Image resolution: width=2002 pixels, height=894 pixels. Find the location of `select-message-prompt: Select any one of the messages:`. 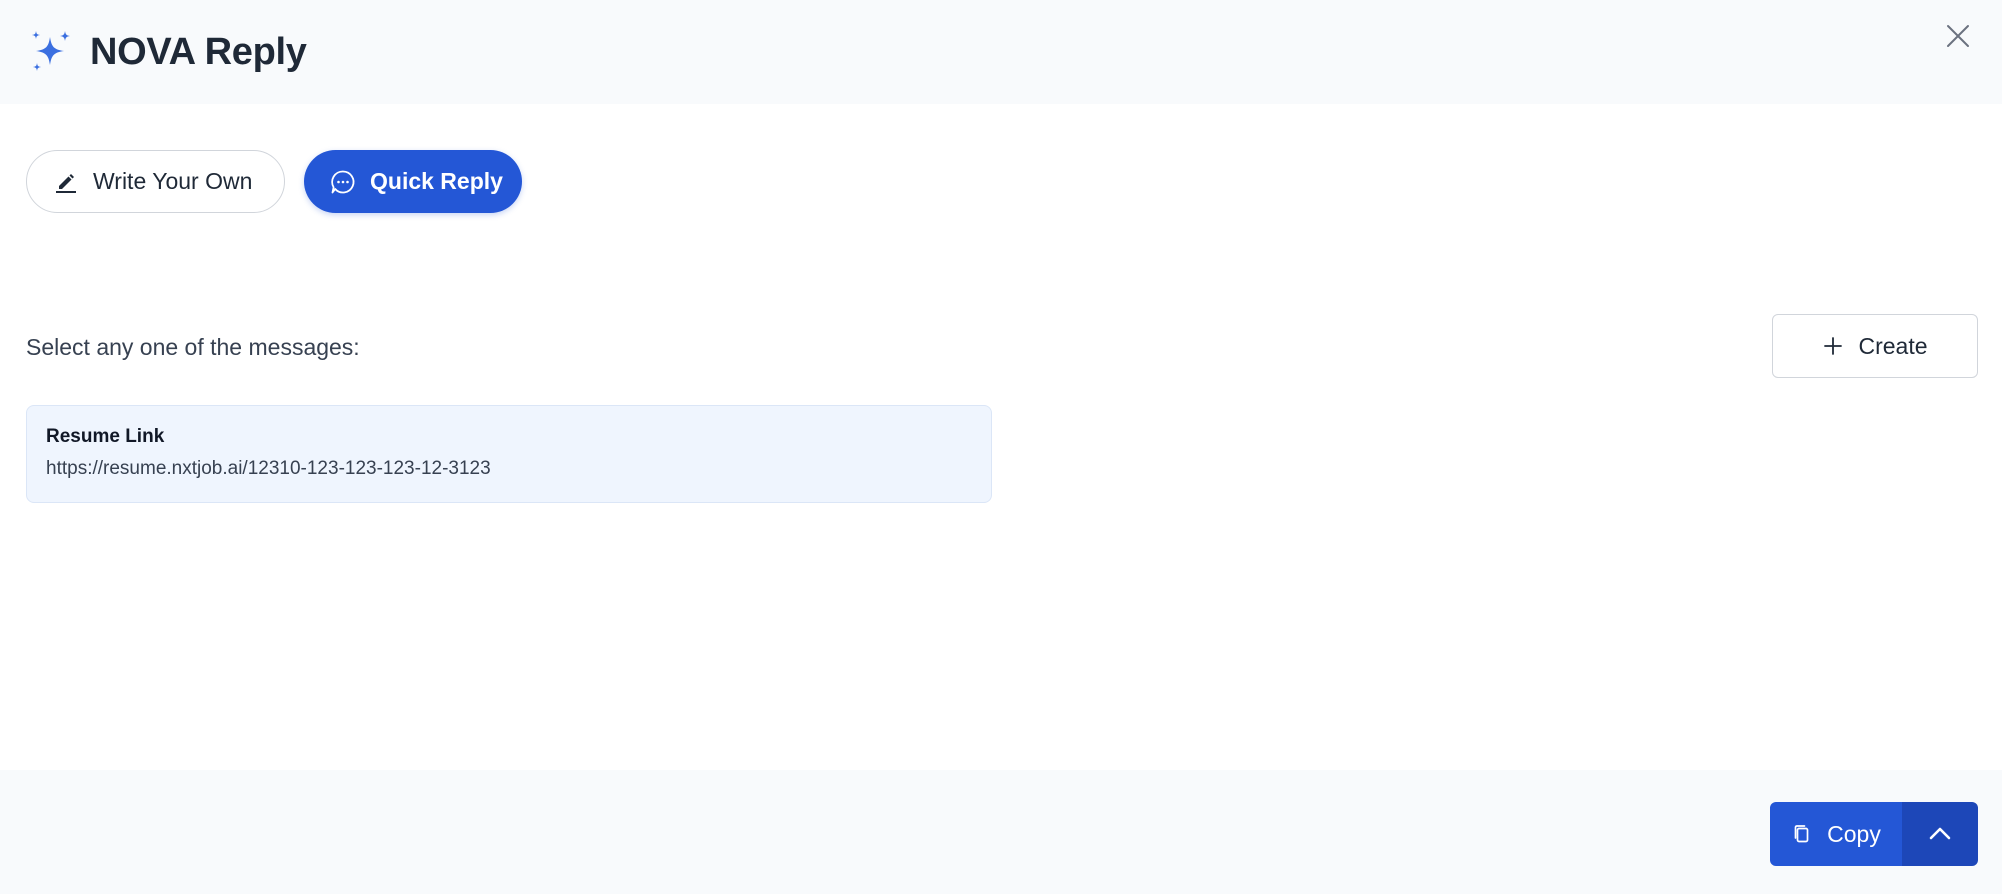

select-message-prompt: Select any one of the messages: is located at coordinates (193, 347).